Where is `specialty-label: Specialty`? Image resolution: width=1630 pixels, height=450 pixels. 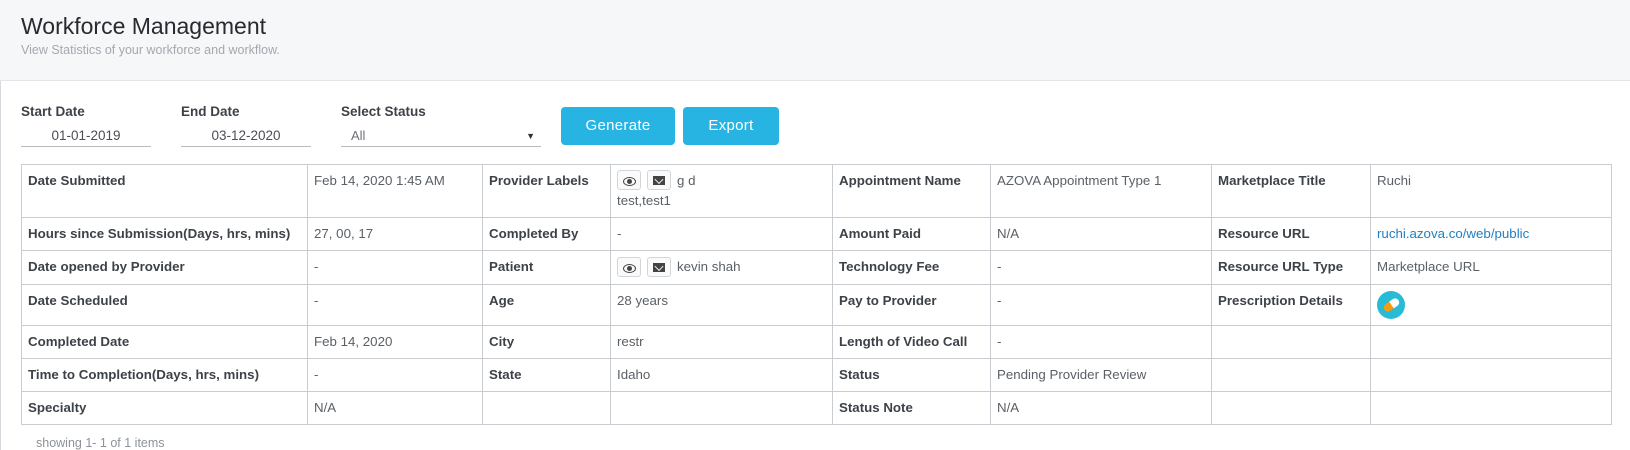
specialty-label: Specialty is located at coordinates (164, 407).